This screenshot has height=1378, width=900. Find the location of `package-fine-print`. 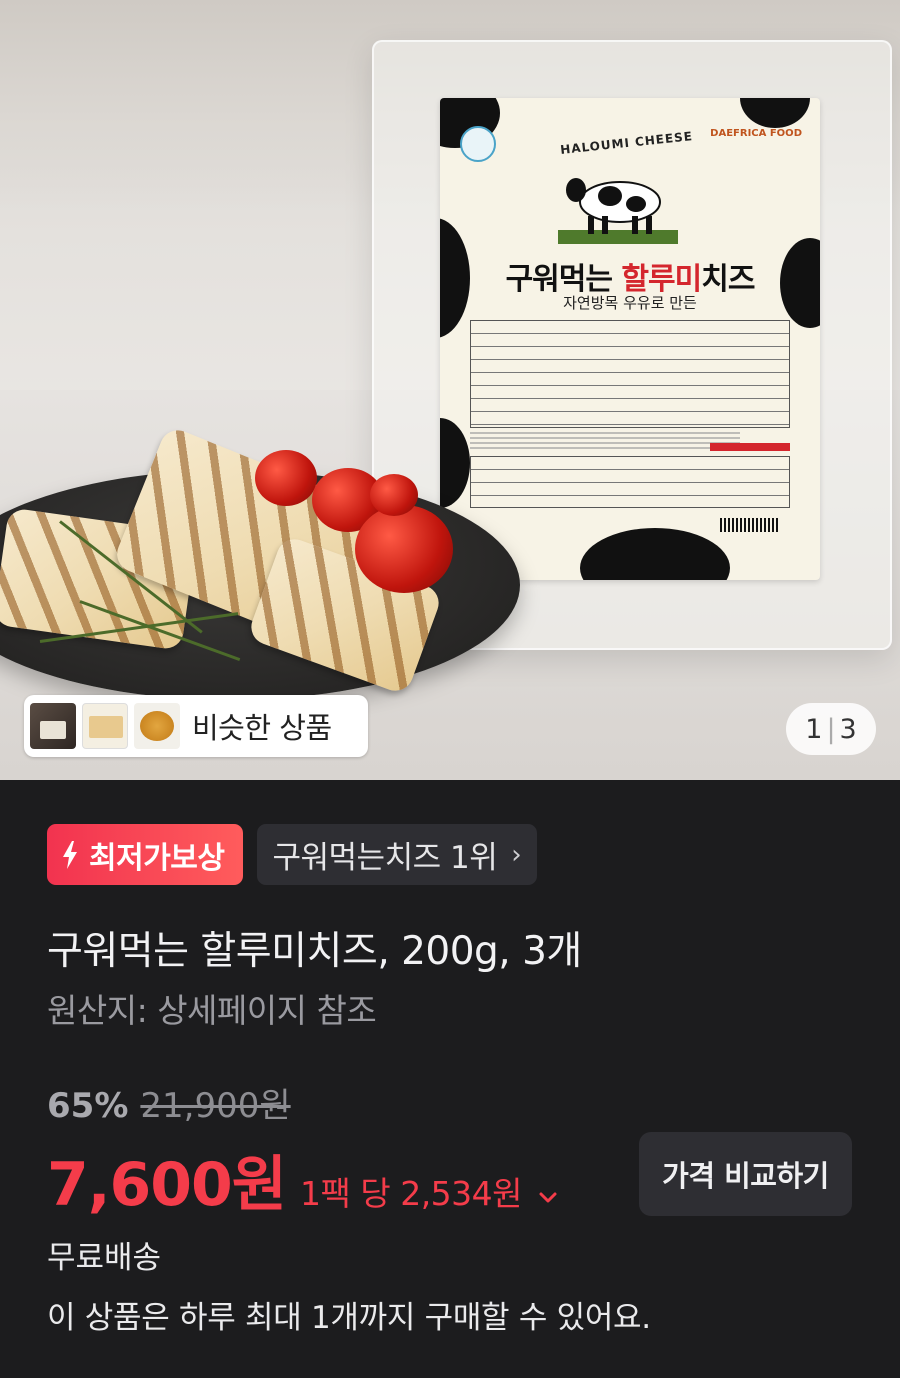

package-fine-print is located at coordinates (605, 442).